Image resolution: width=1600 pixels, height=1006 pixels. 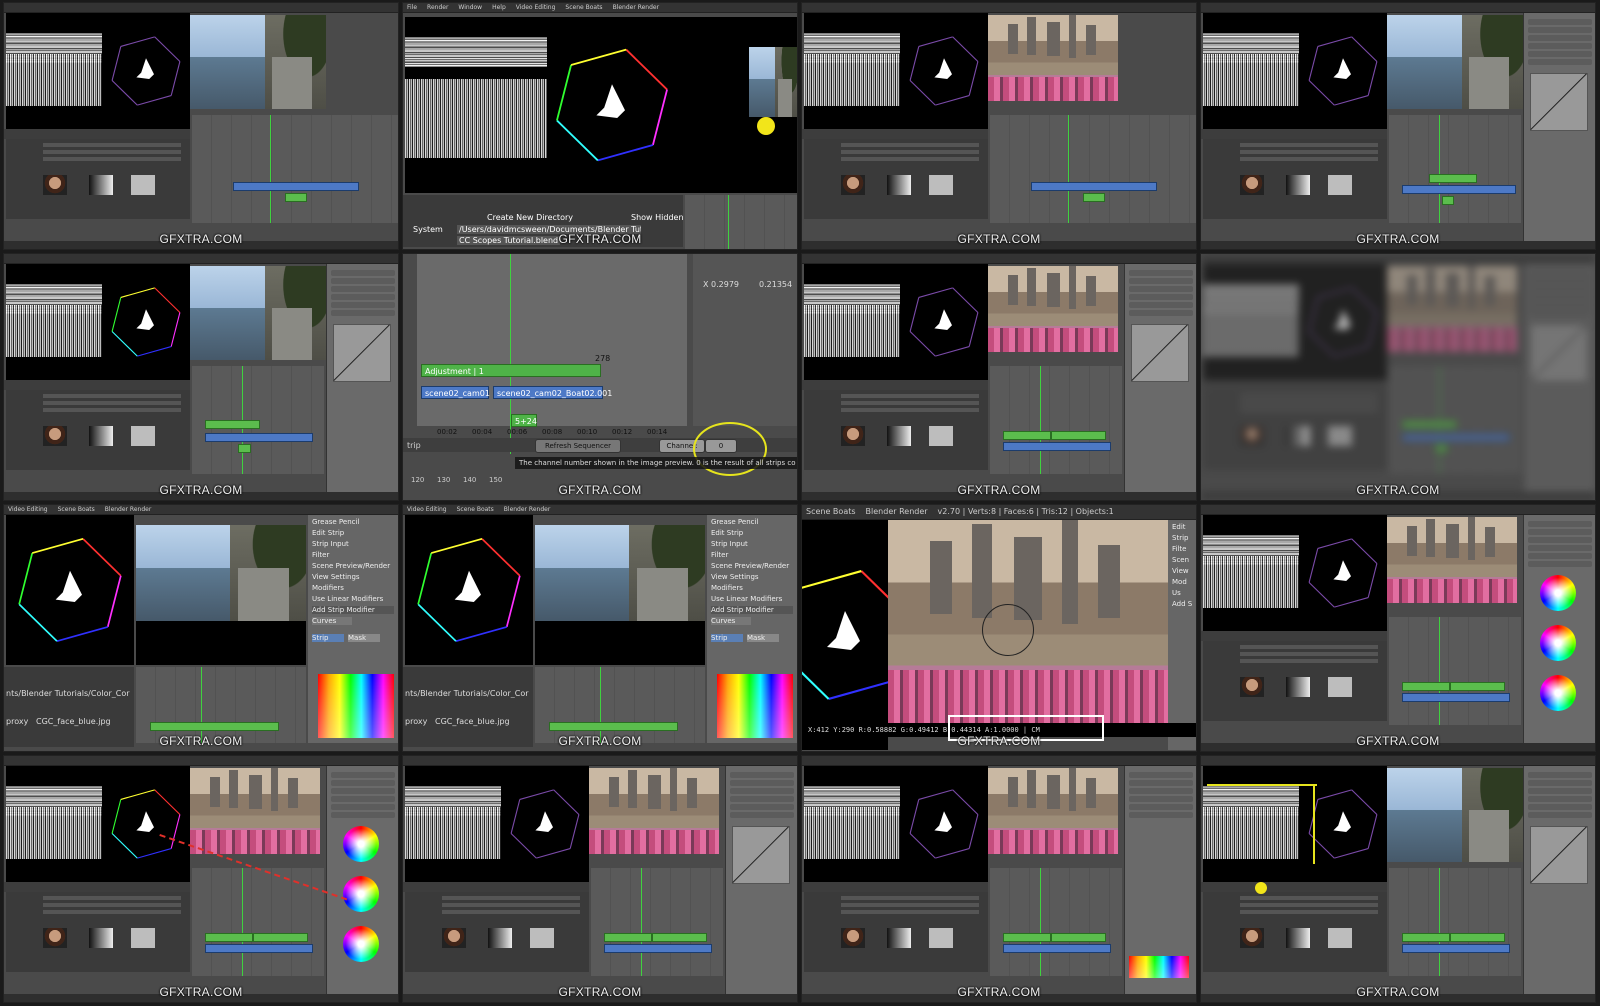 I want to click on strip-menu: trip, so click(x=414, y=445).